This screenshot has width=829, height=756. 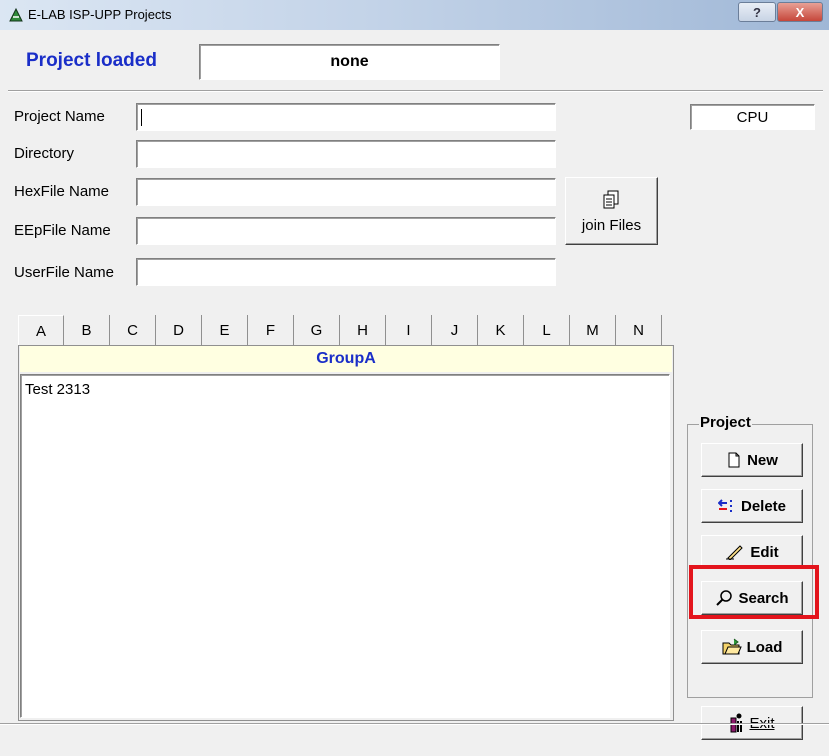 What do you see at coordinates (57, 389) in the screenshot?
I see `list-item: Test 2313` at bounding box center [57, 389].